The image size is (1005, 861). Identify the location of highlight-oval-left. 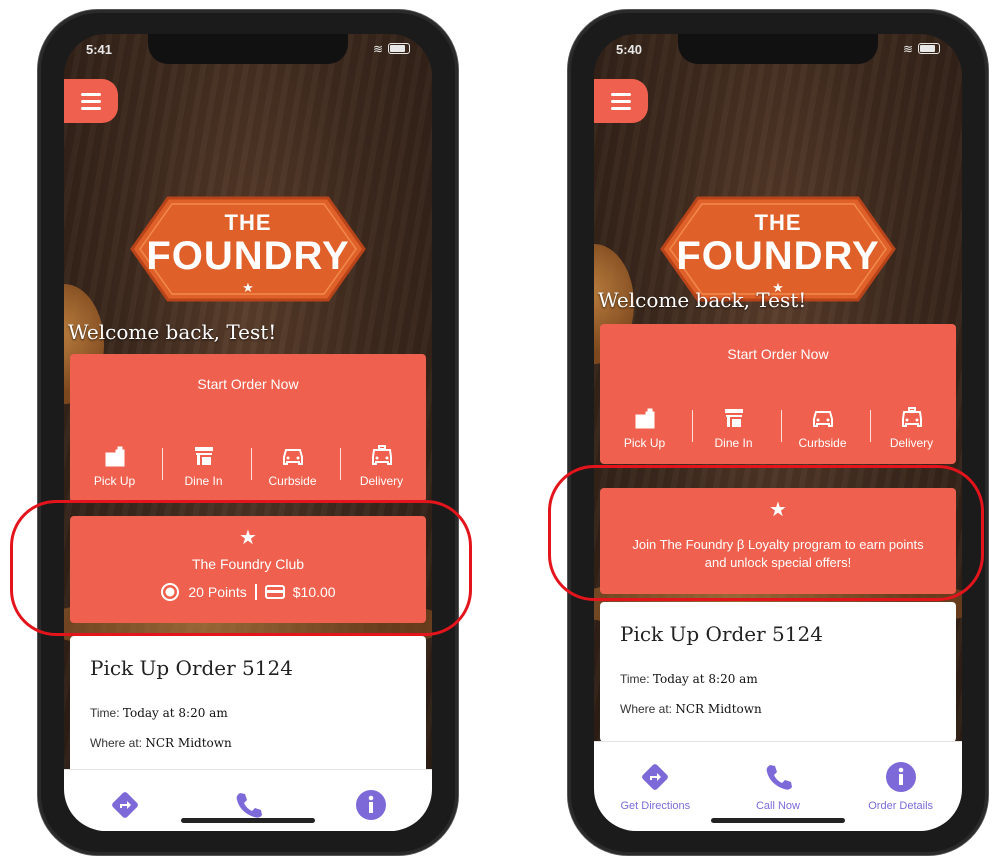
(241, 568).